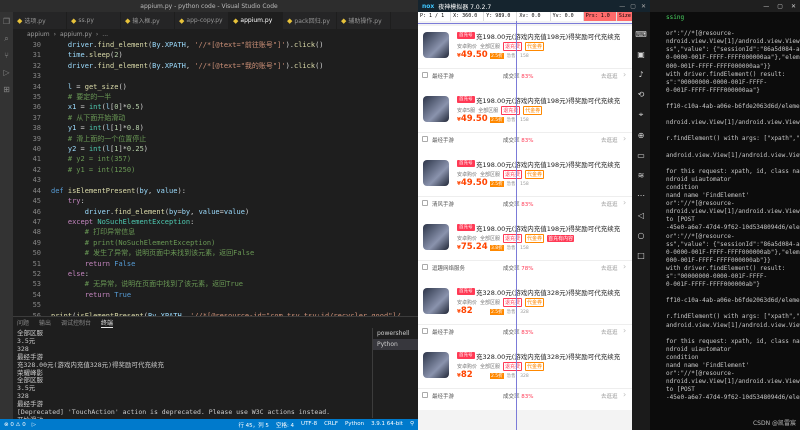  What do you see at coordinates (713, 285) in the screenshot?
I see `log-line: 0-001F-FFFF-FFFF000000ab"}` at bounding box center [713, 285].